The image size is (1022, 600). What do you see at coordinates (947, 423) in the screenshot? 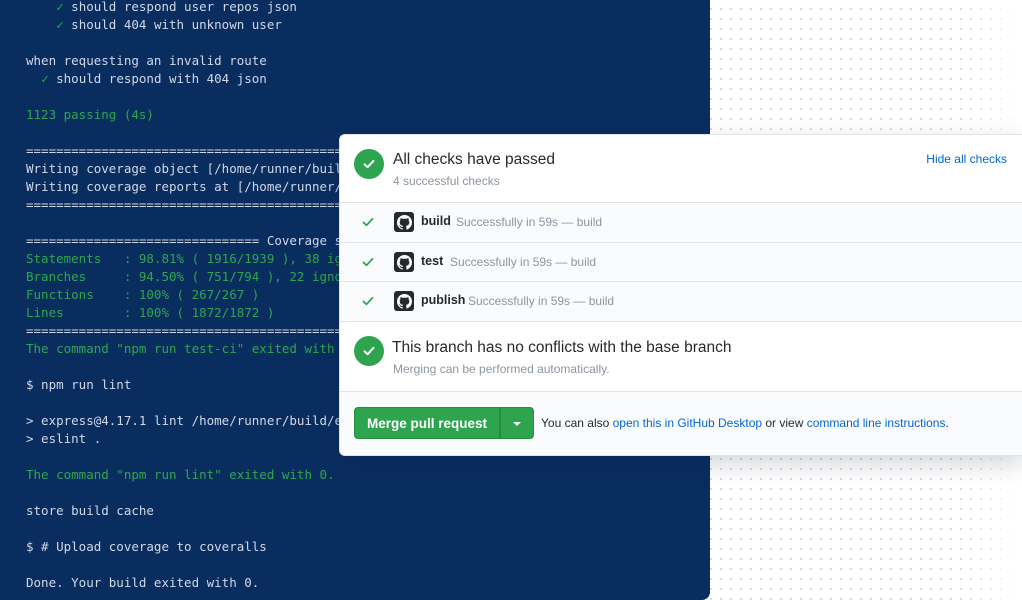
I see `merge-text-suffix: .` at bounding box center [947, 423].